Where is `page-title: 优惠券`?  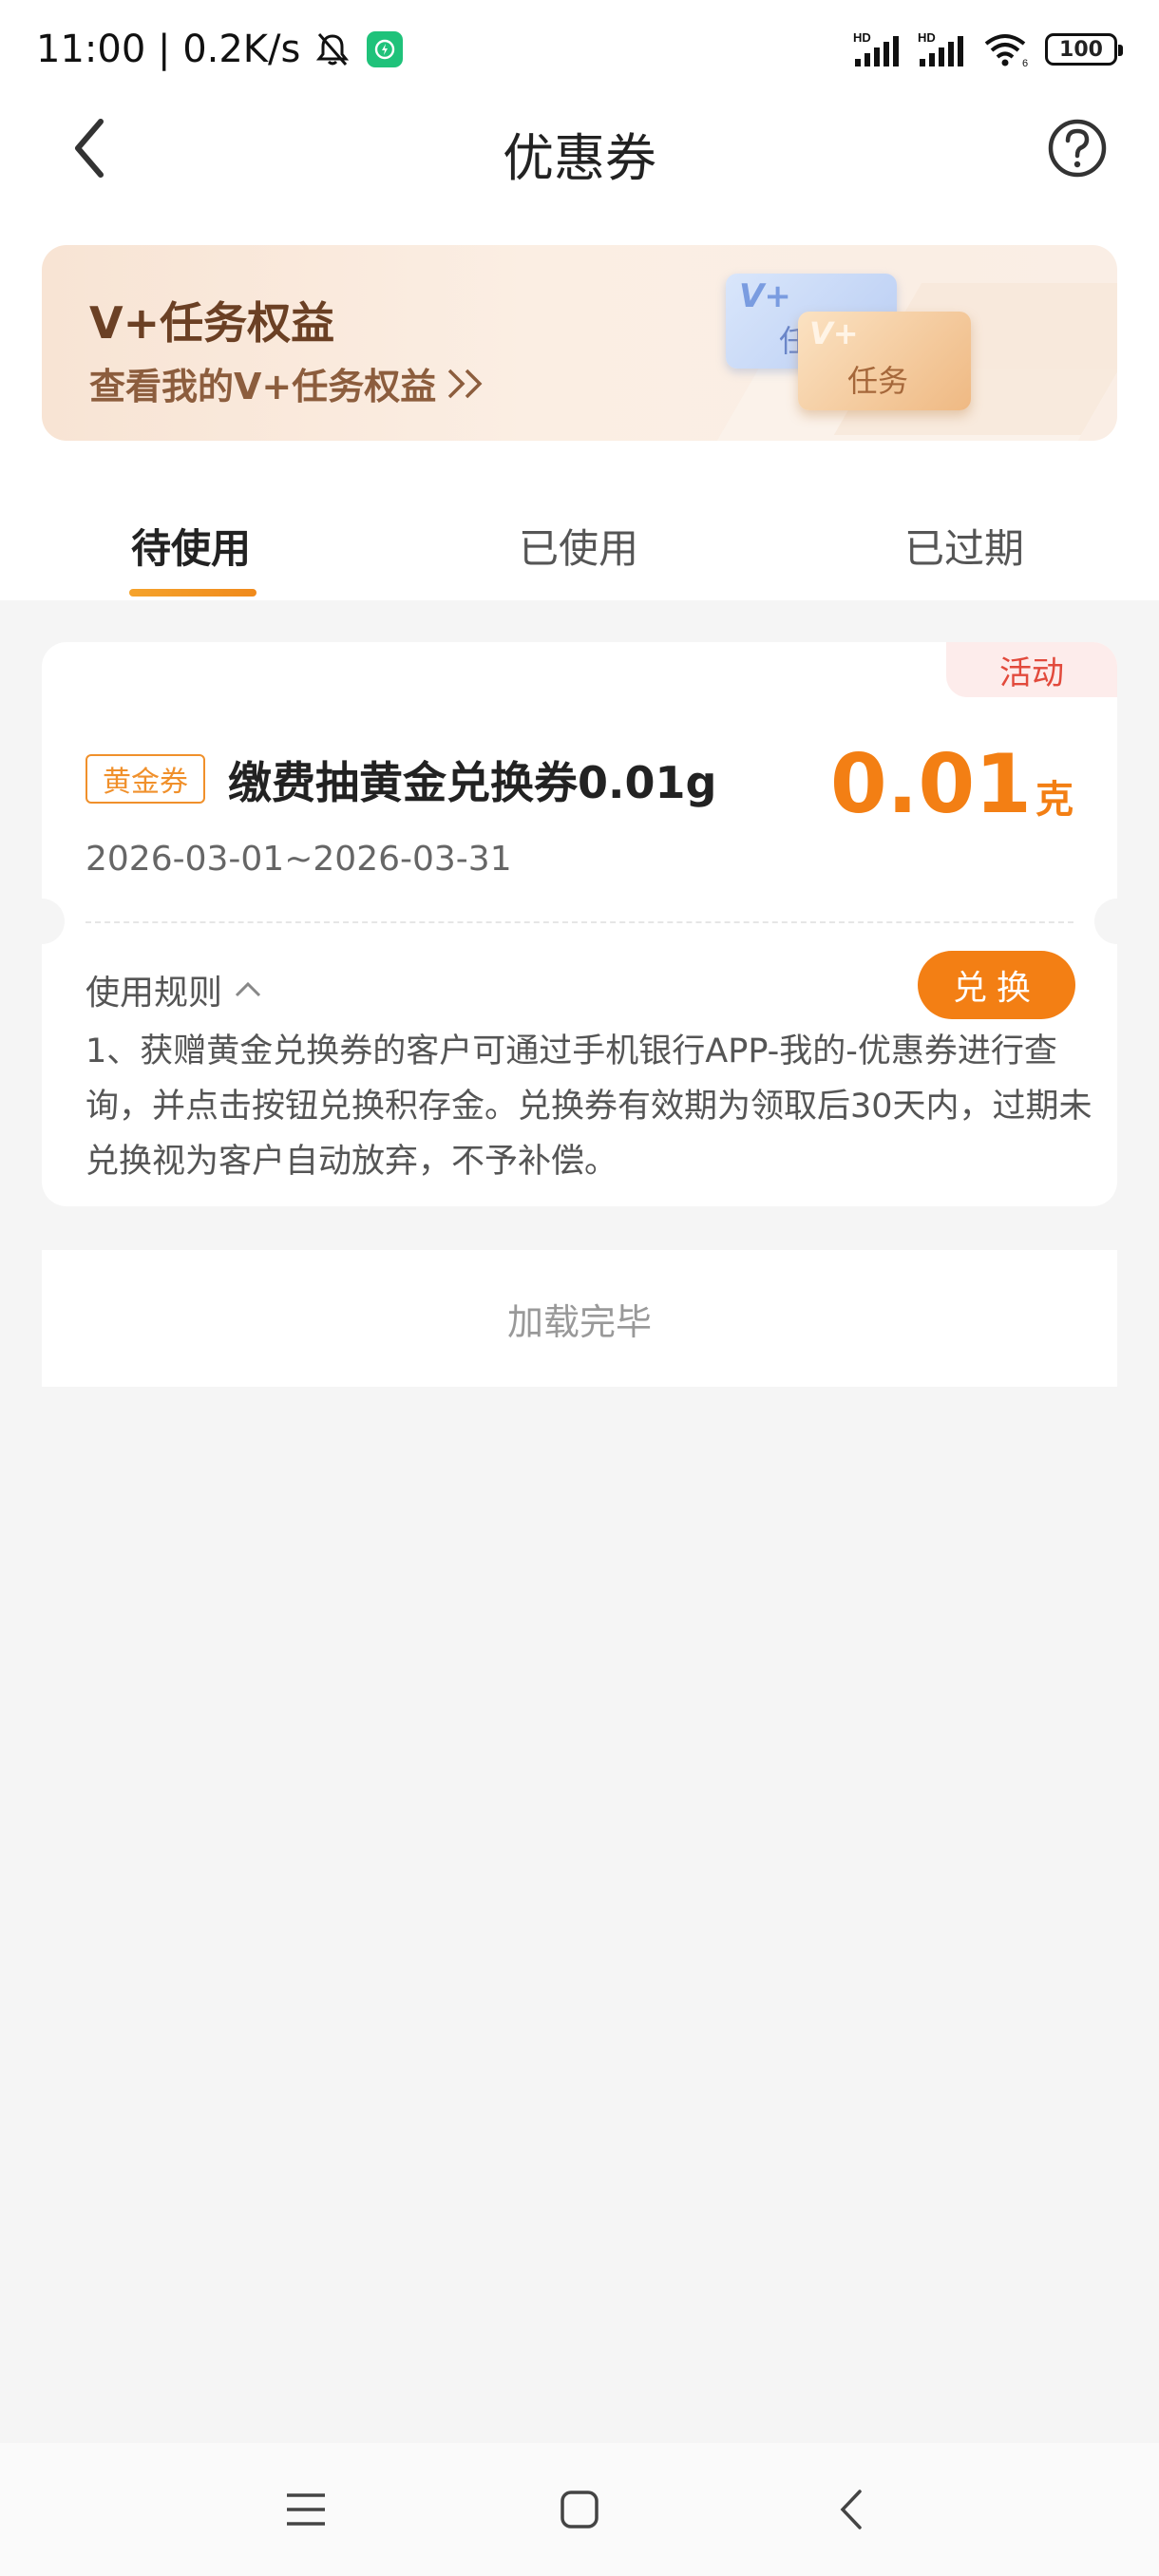 page-title: 优惠券 is located at coordinates (579, 158).